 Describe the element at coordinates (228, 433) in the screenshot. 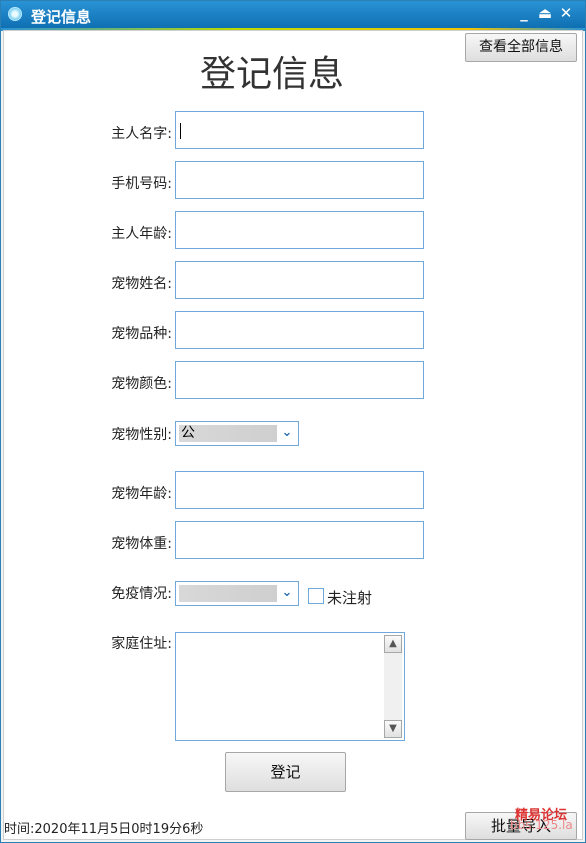

I see `pet-gender-value: 公` at that location.